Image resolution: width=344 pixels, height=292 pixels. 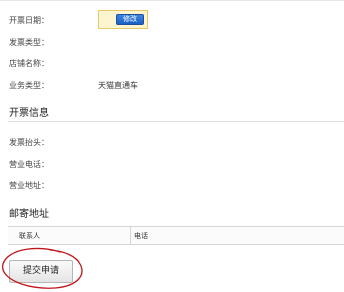 What do you see at coordinates (130, 19) in the screenshot?
I see `edit-date-button: 修改` at bounding box center [130, 19].